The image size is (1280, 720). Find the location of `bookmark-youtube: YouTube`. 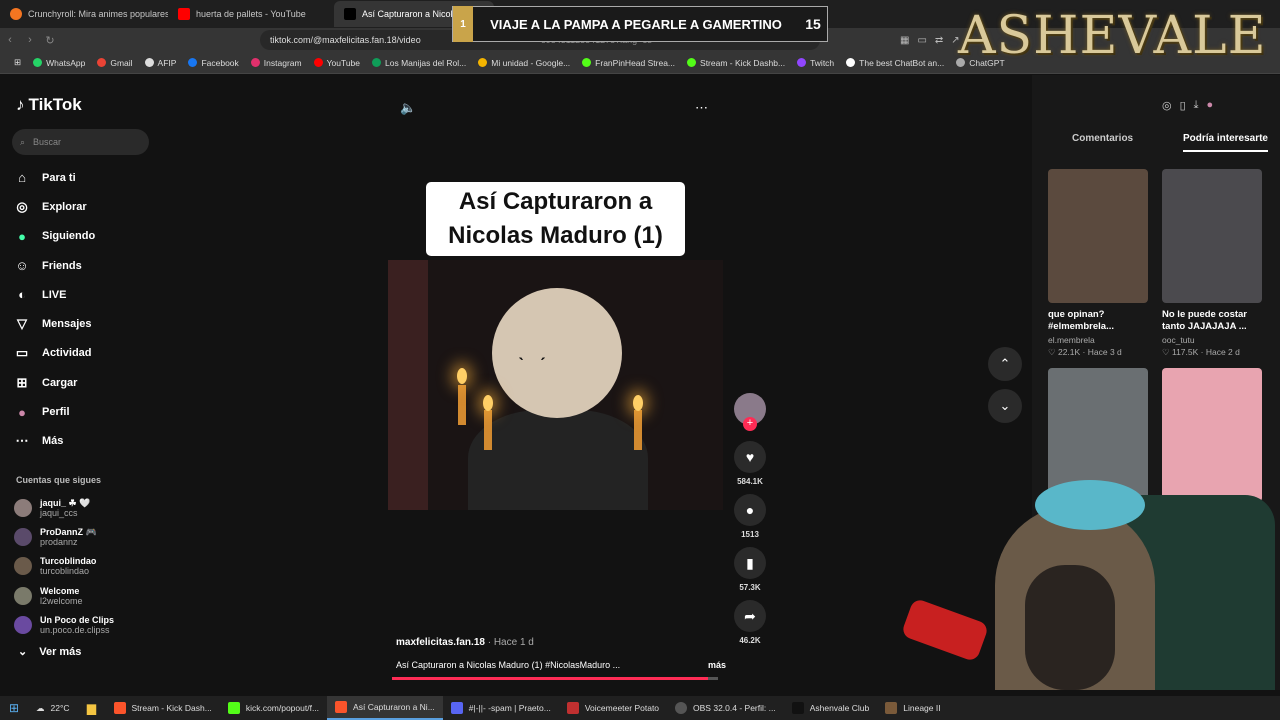

bookmark-youtube: YouTube is located at coordinates (337, 63).